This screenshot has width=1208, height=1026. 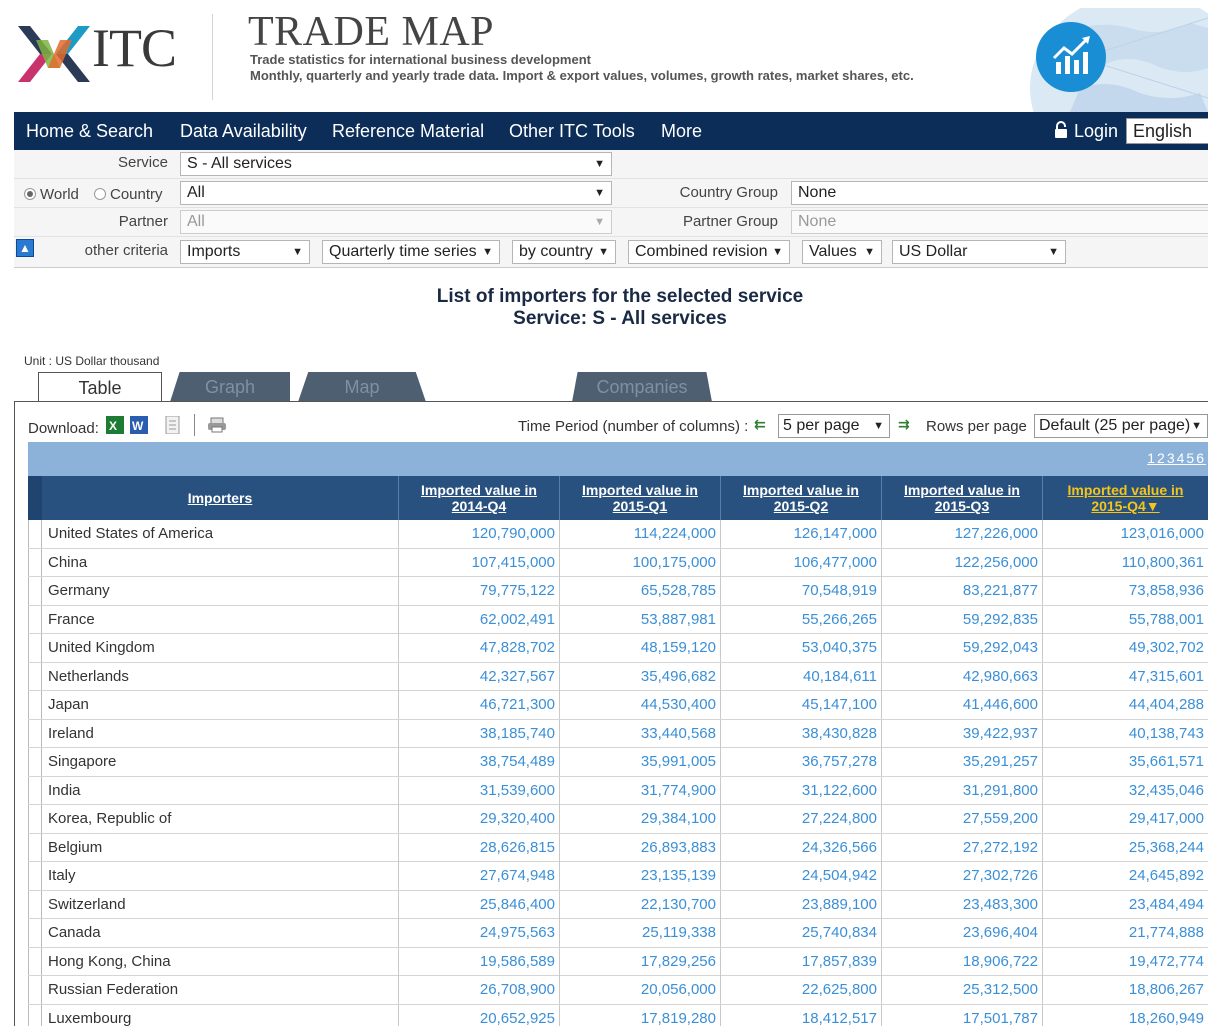 What do you see at coordinates (961, 1015) in the screenshot?
I see `imported-value-cell: 17,501,787` at bounding box center [961, 1015].